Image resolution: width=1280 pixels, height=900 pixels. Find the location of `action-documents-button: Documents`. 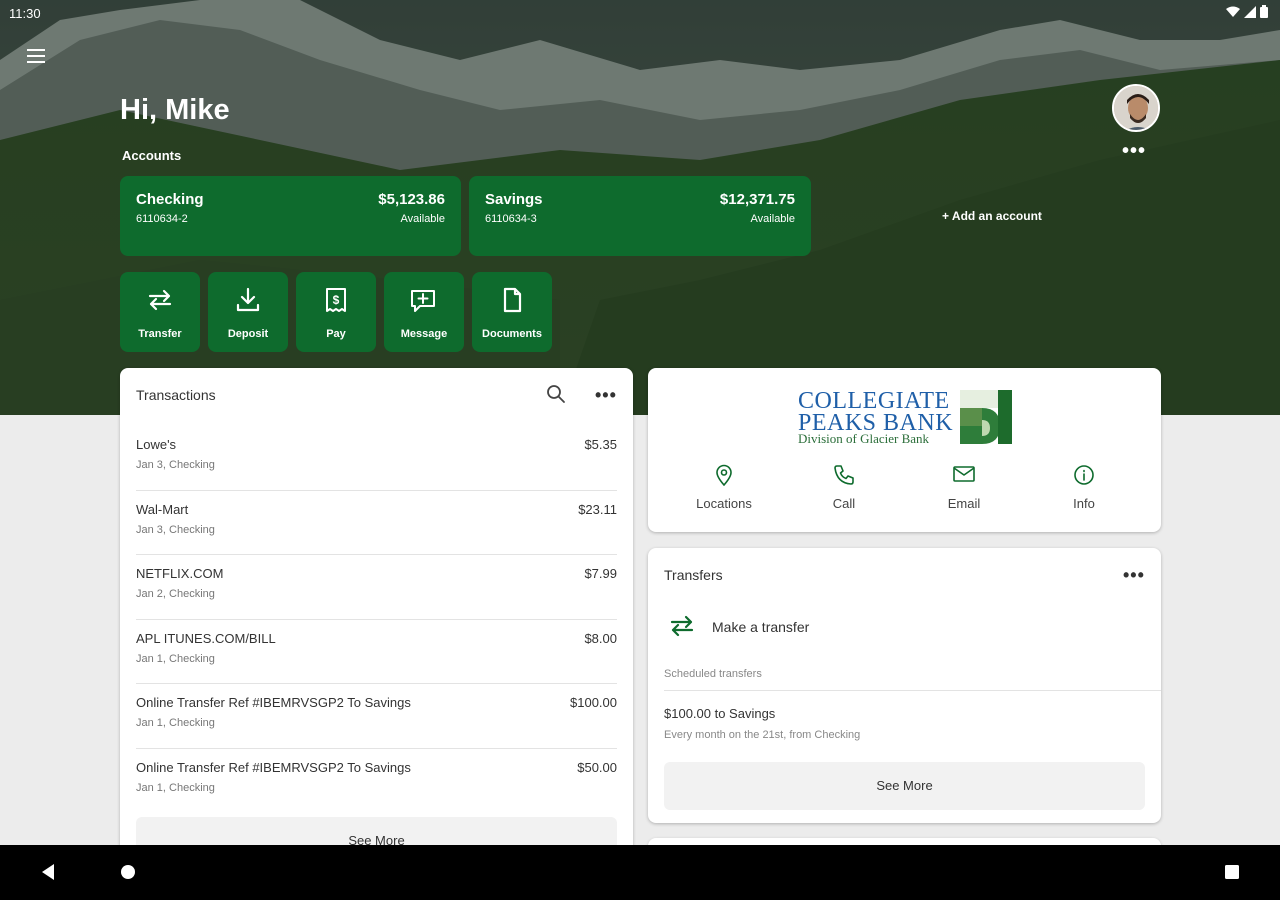

action-documents-button: Documents is located at coordinates (512, 312).